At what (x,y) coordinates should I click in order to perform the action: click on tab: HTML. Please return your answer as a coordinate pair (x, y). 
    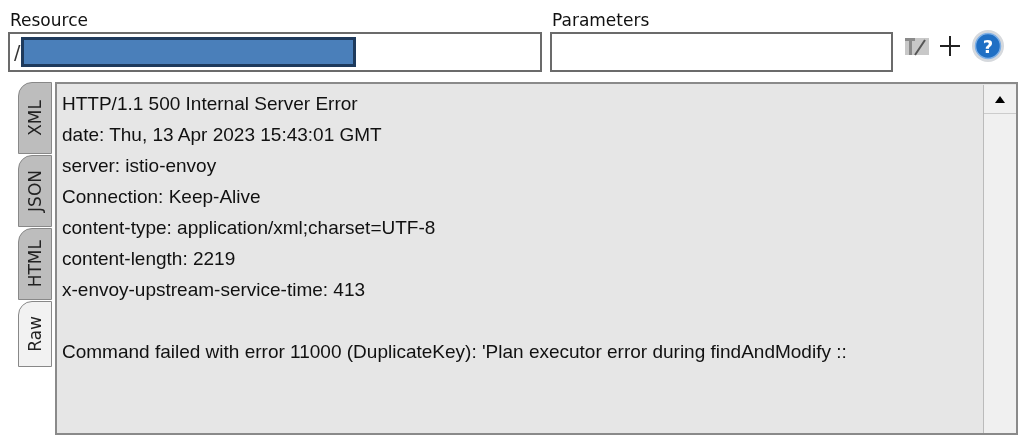
    Looking at the image, I should click on (35, 264).